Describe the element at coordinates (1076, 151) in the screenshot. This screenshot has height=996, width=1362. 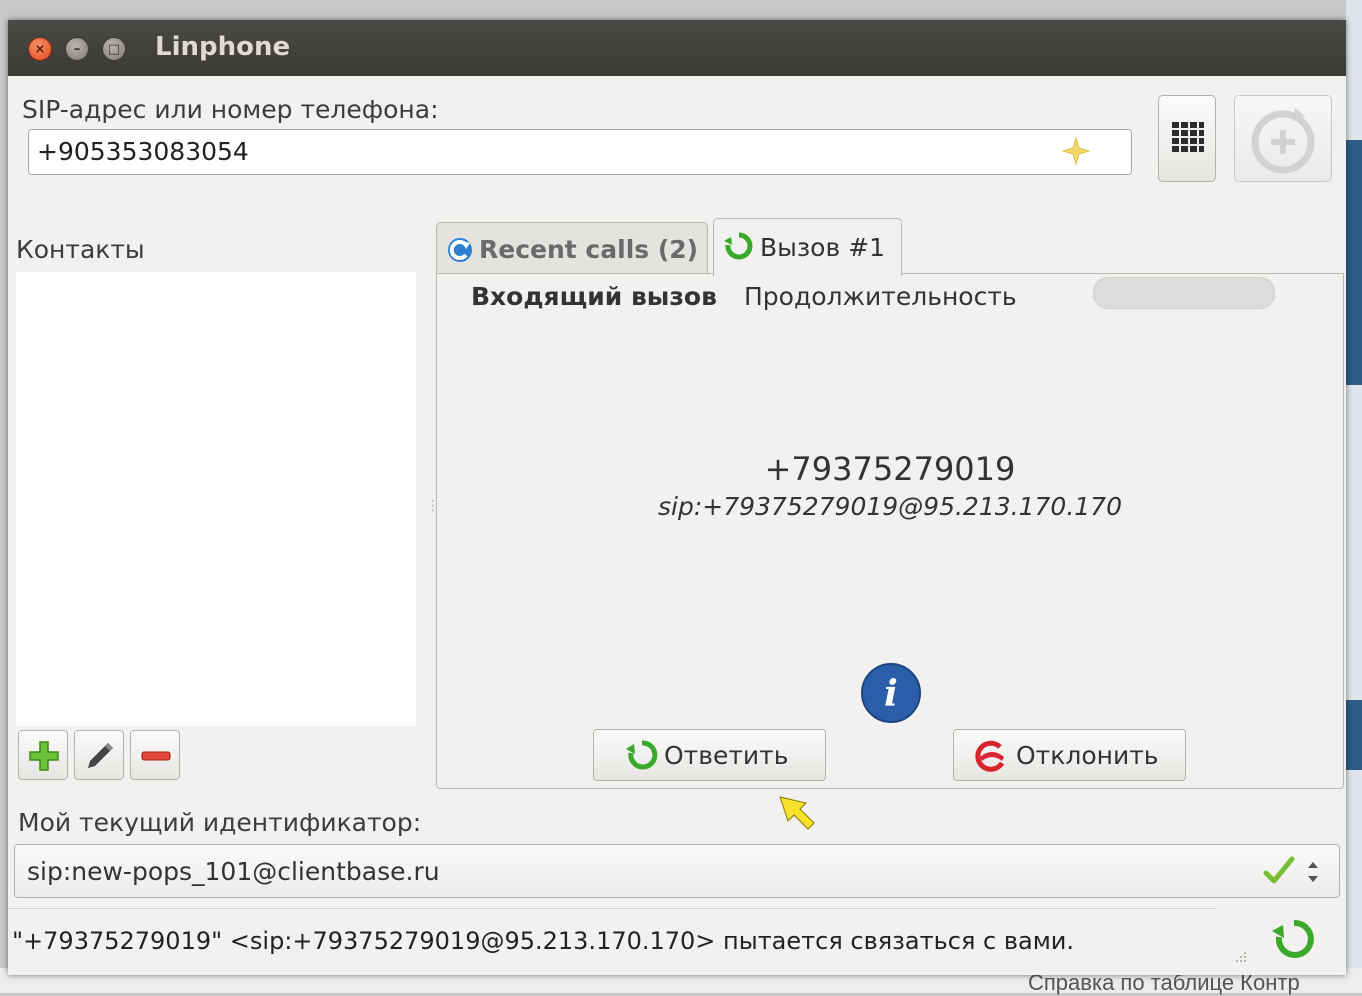
I see `sparkle-icon` at that location.